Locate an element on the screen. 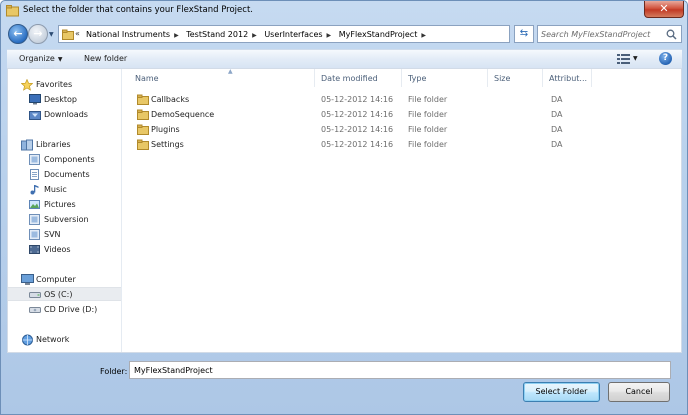 Image resolution: width=688 pixels, height=415 pixels. network-icon is located at coordinates (27, 340).